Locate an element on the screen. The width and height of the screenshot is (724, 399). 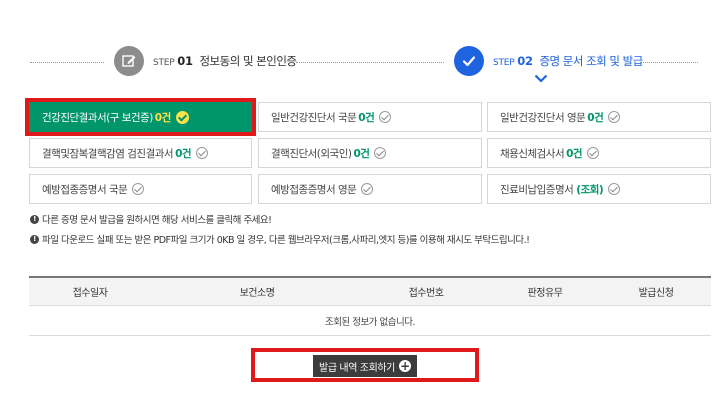
doc-count: (조회) is located at coordinates (590, 189).